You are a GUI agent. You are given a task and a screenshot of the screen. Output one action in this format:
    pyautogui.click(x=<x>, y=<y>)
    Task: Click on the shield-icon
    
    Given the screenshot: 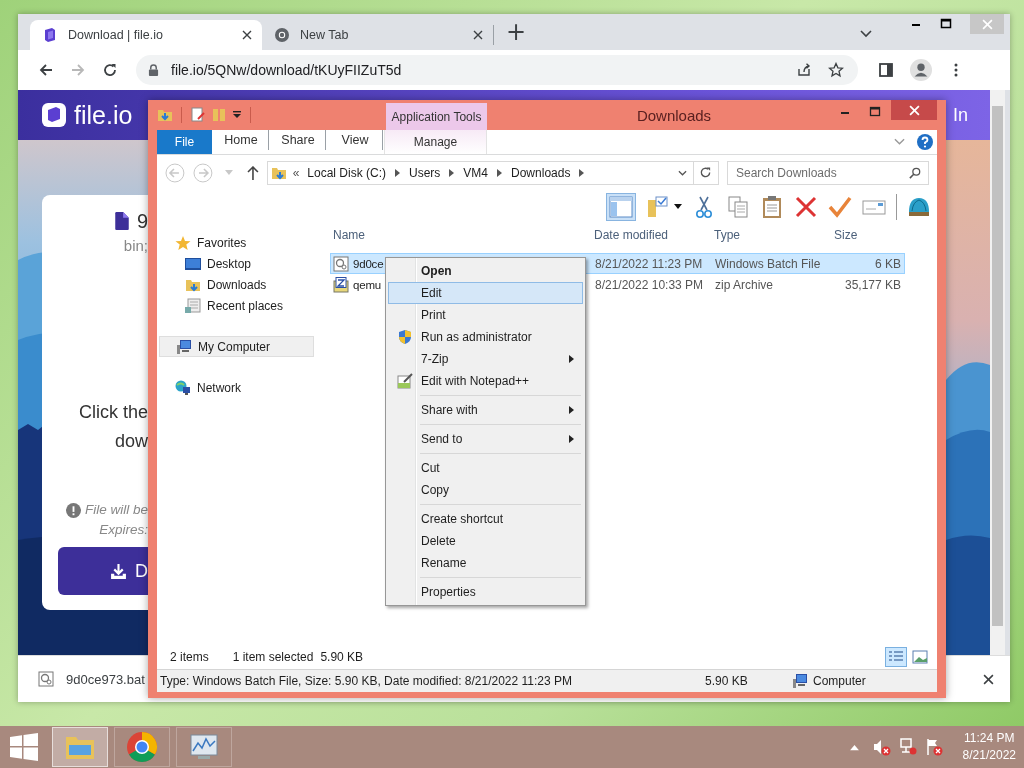 What is the action you would take?
    pyautogui.click(x=404, y=337)
    